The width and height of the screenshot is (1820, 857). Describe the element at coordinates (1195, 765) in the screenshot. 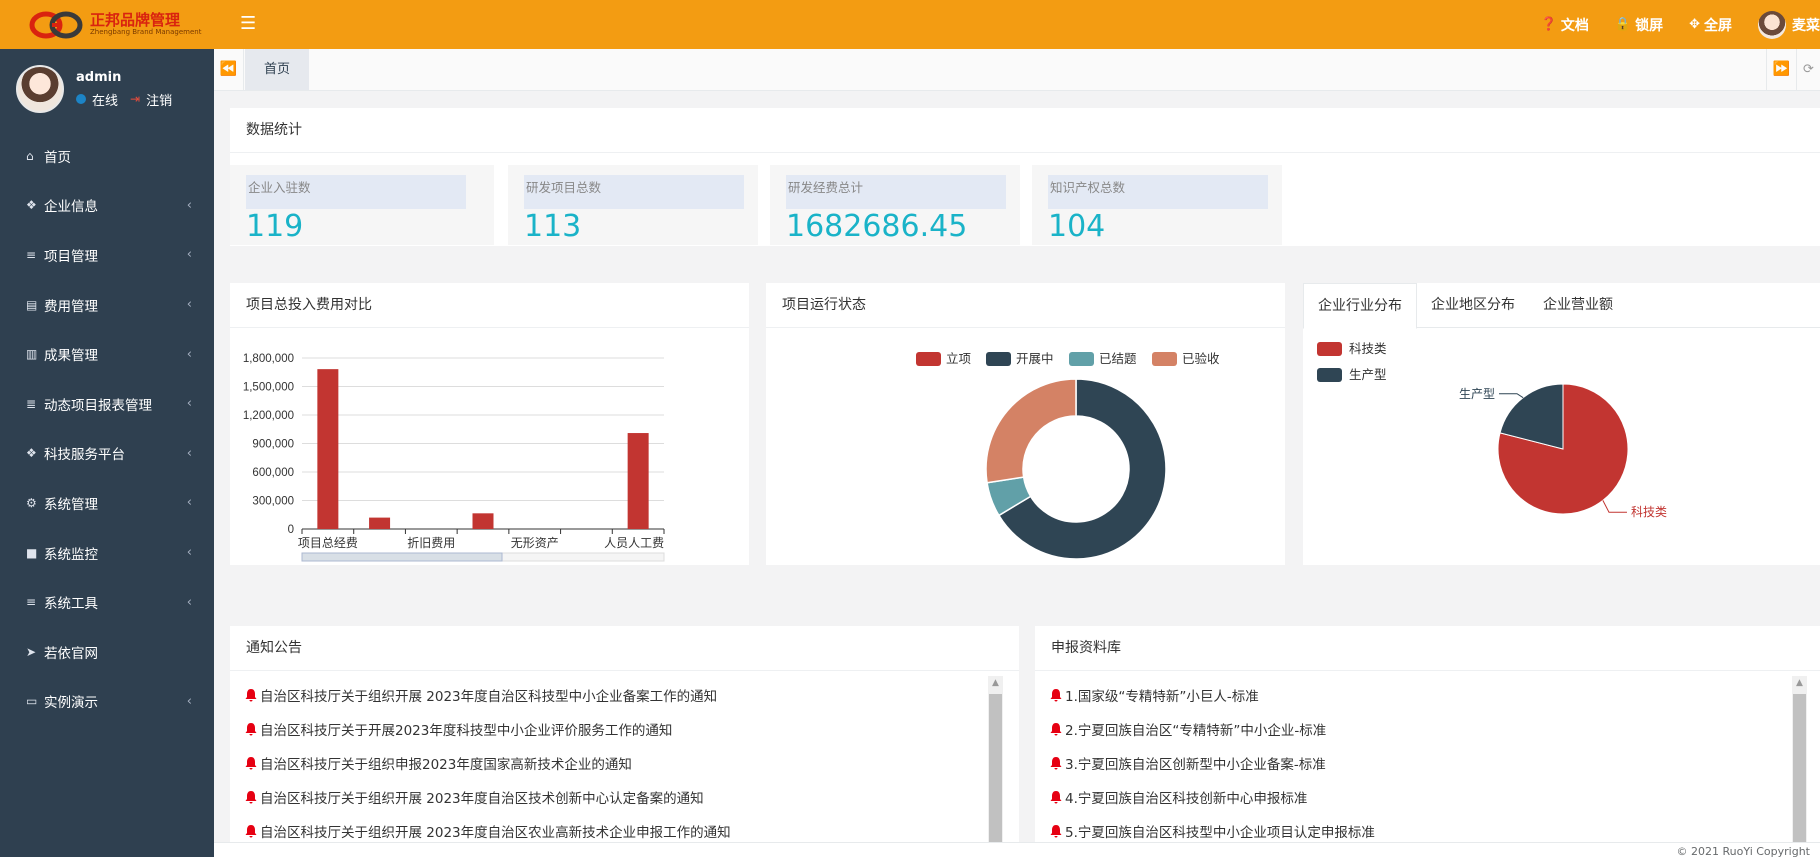

I see `list-item-text: 3.宁夏回族自治区创新型中小企业备案-标准` at that location.